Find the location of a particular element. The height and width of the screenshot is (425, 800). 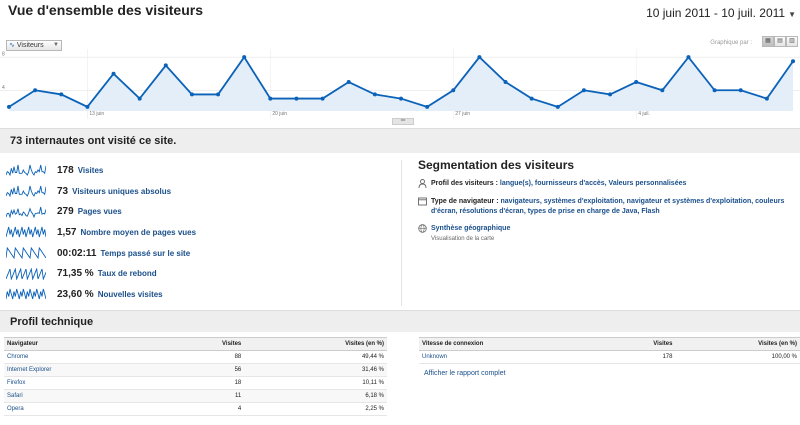

date-range-label: 10 juin 2011 - 10 juil. 2011 is located at coordinates (716, 13).